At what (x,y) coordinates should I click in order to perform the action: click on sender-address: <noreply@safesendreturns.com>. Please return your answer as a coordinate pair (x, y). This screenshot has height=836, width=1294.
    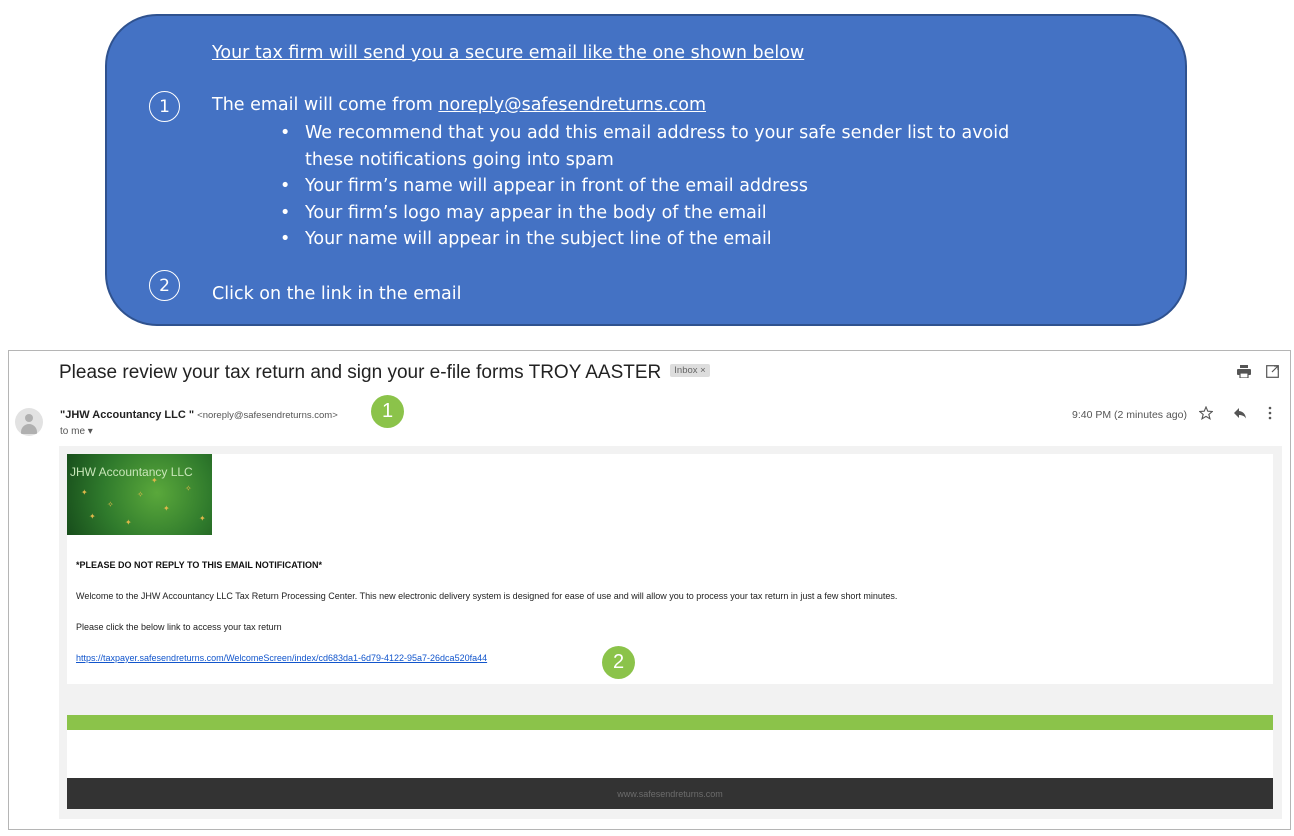
    Looking at the image, I should click on (267, 415).